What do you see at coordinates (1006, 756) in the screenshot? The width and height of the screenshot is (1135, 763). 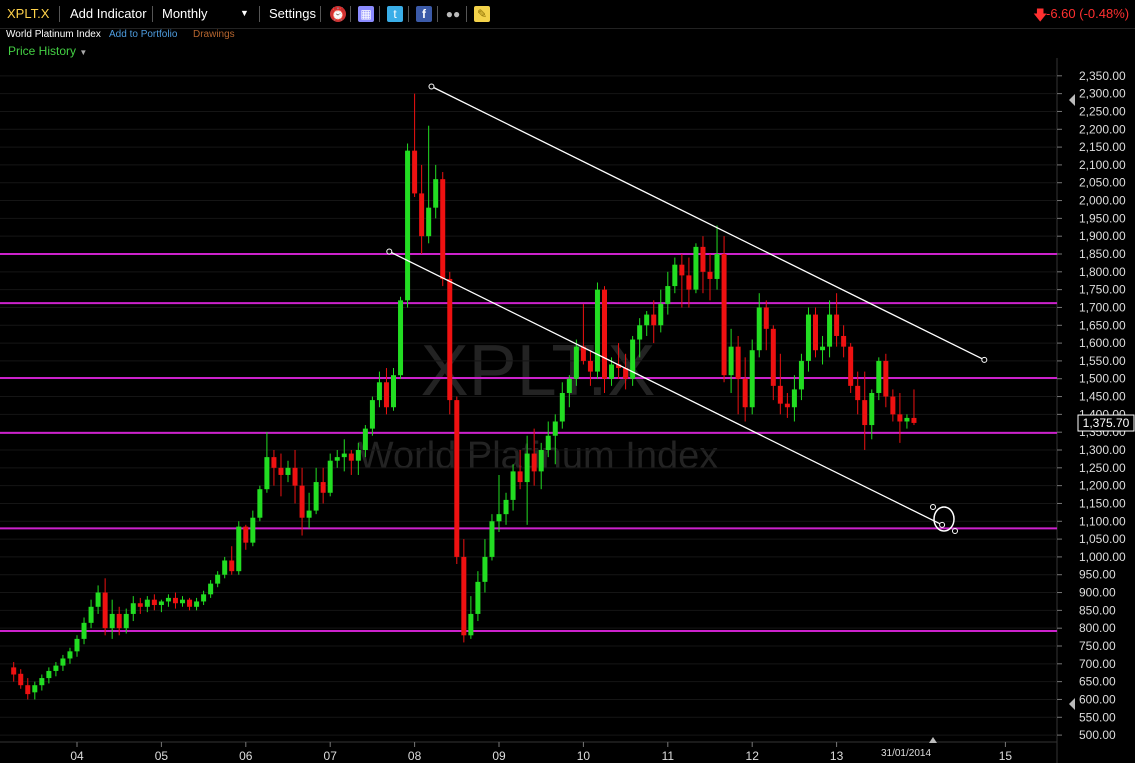 I see `x-tick-label: 15` at bounding box center [1006, 756].